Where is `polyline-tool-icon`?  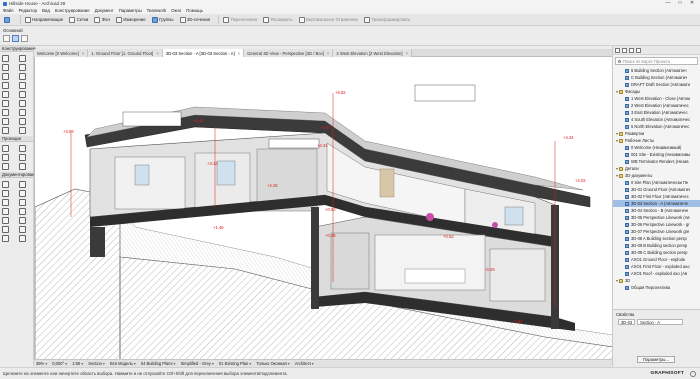 polyline-tool-icon is located at coordinates (22, 211).